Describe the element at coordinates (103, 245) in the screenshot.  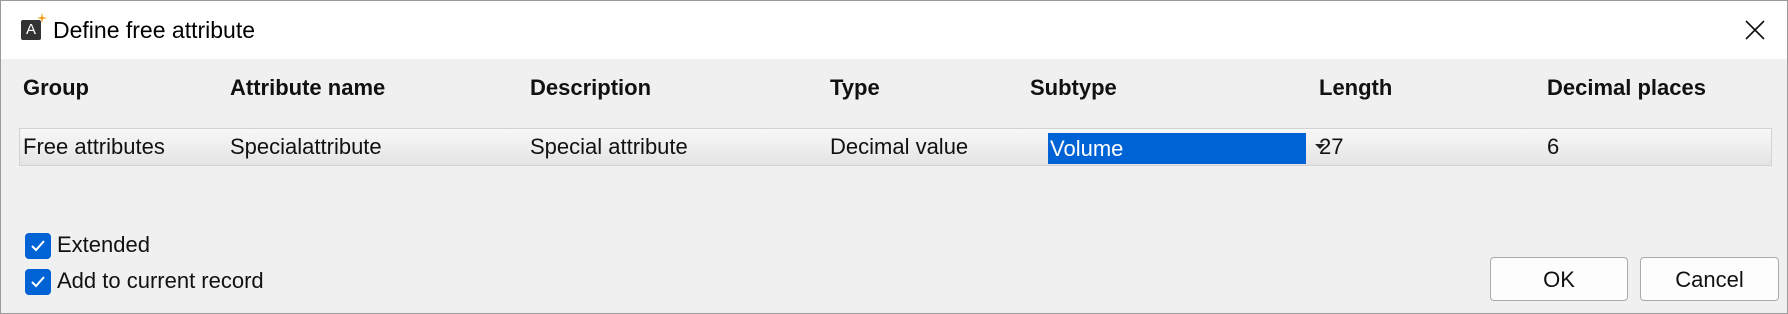
I see `extended-label: Extended` at that location.